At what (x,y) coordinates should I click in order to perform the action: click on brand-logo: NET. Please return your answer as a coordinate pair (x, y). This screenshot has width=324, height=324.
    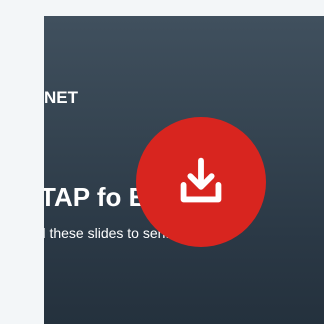
    Looking at the image, I should click on (61, 97).